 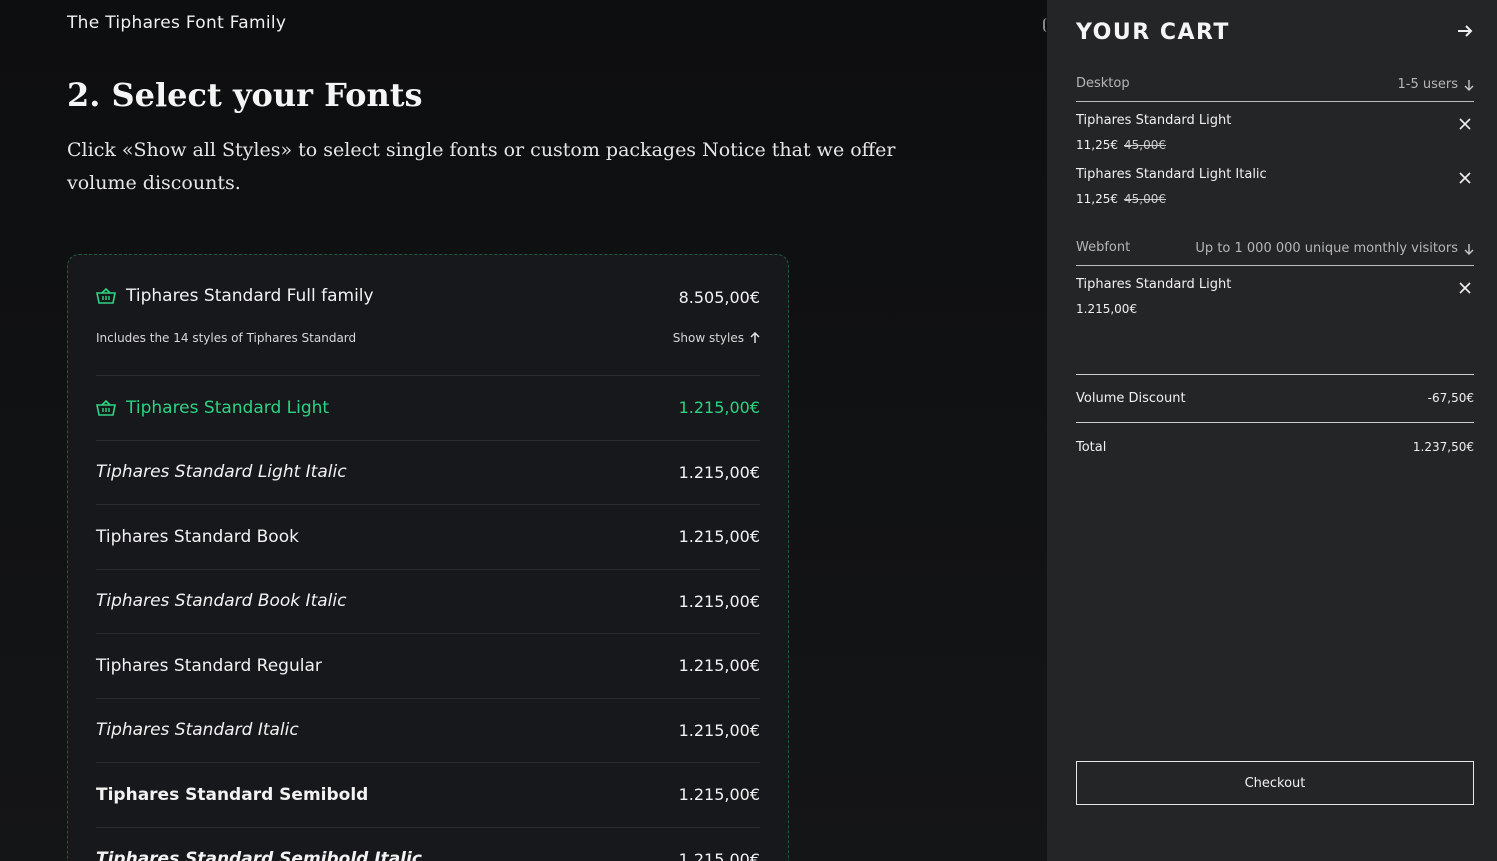 I want to click on full-family-name-wrap: Tiphares Standard Full family, so click(x=235, y=296).